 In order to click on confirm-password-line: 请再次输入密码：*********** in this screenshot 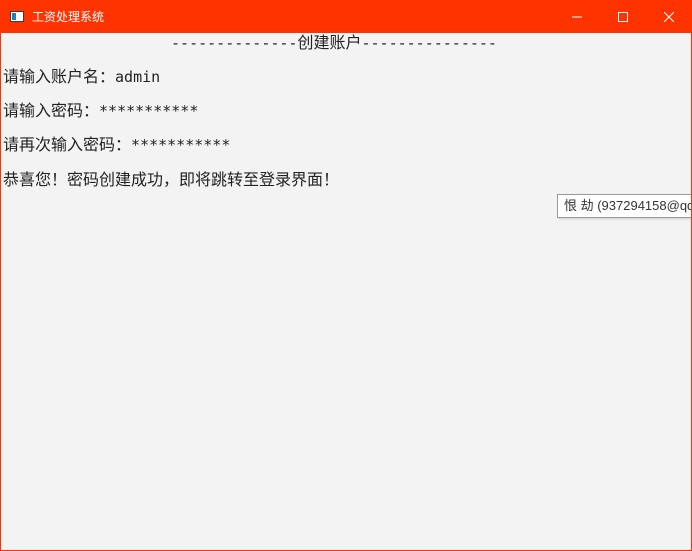, I will do `click(116, 145)`.